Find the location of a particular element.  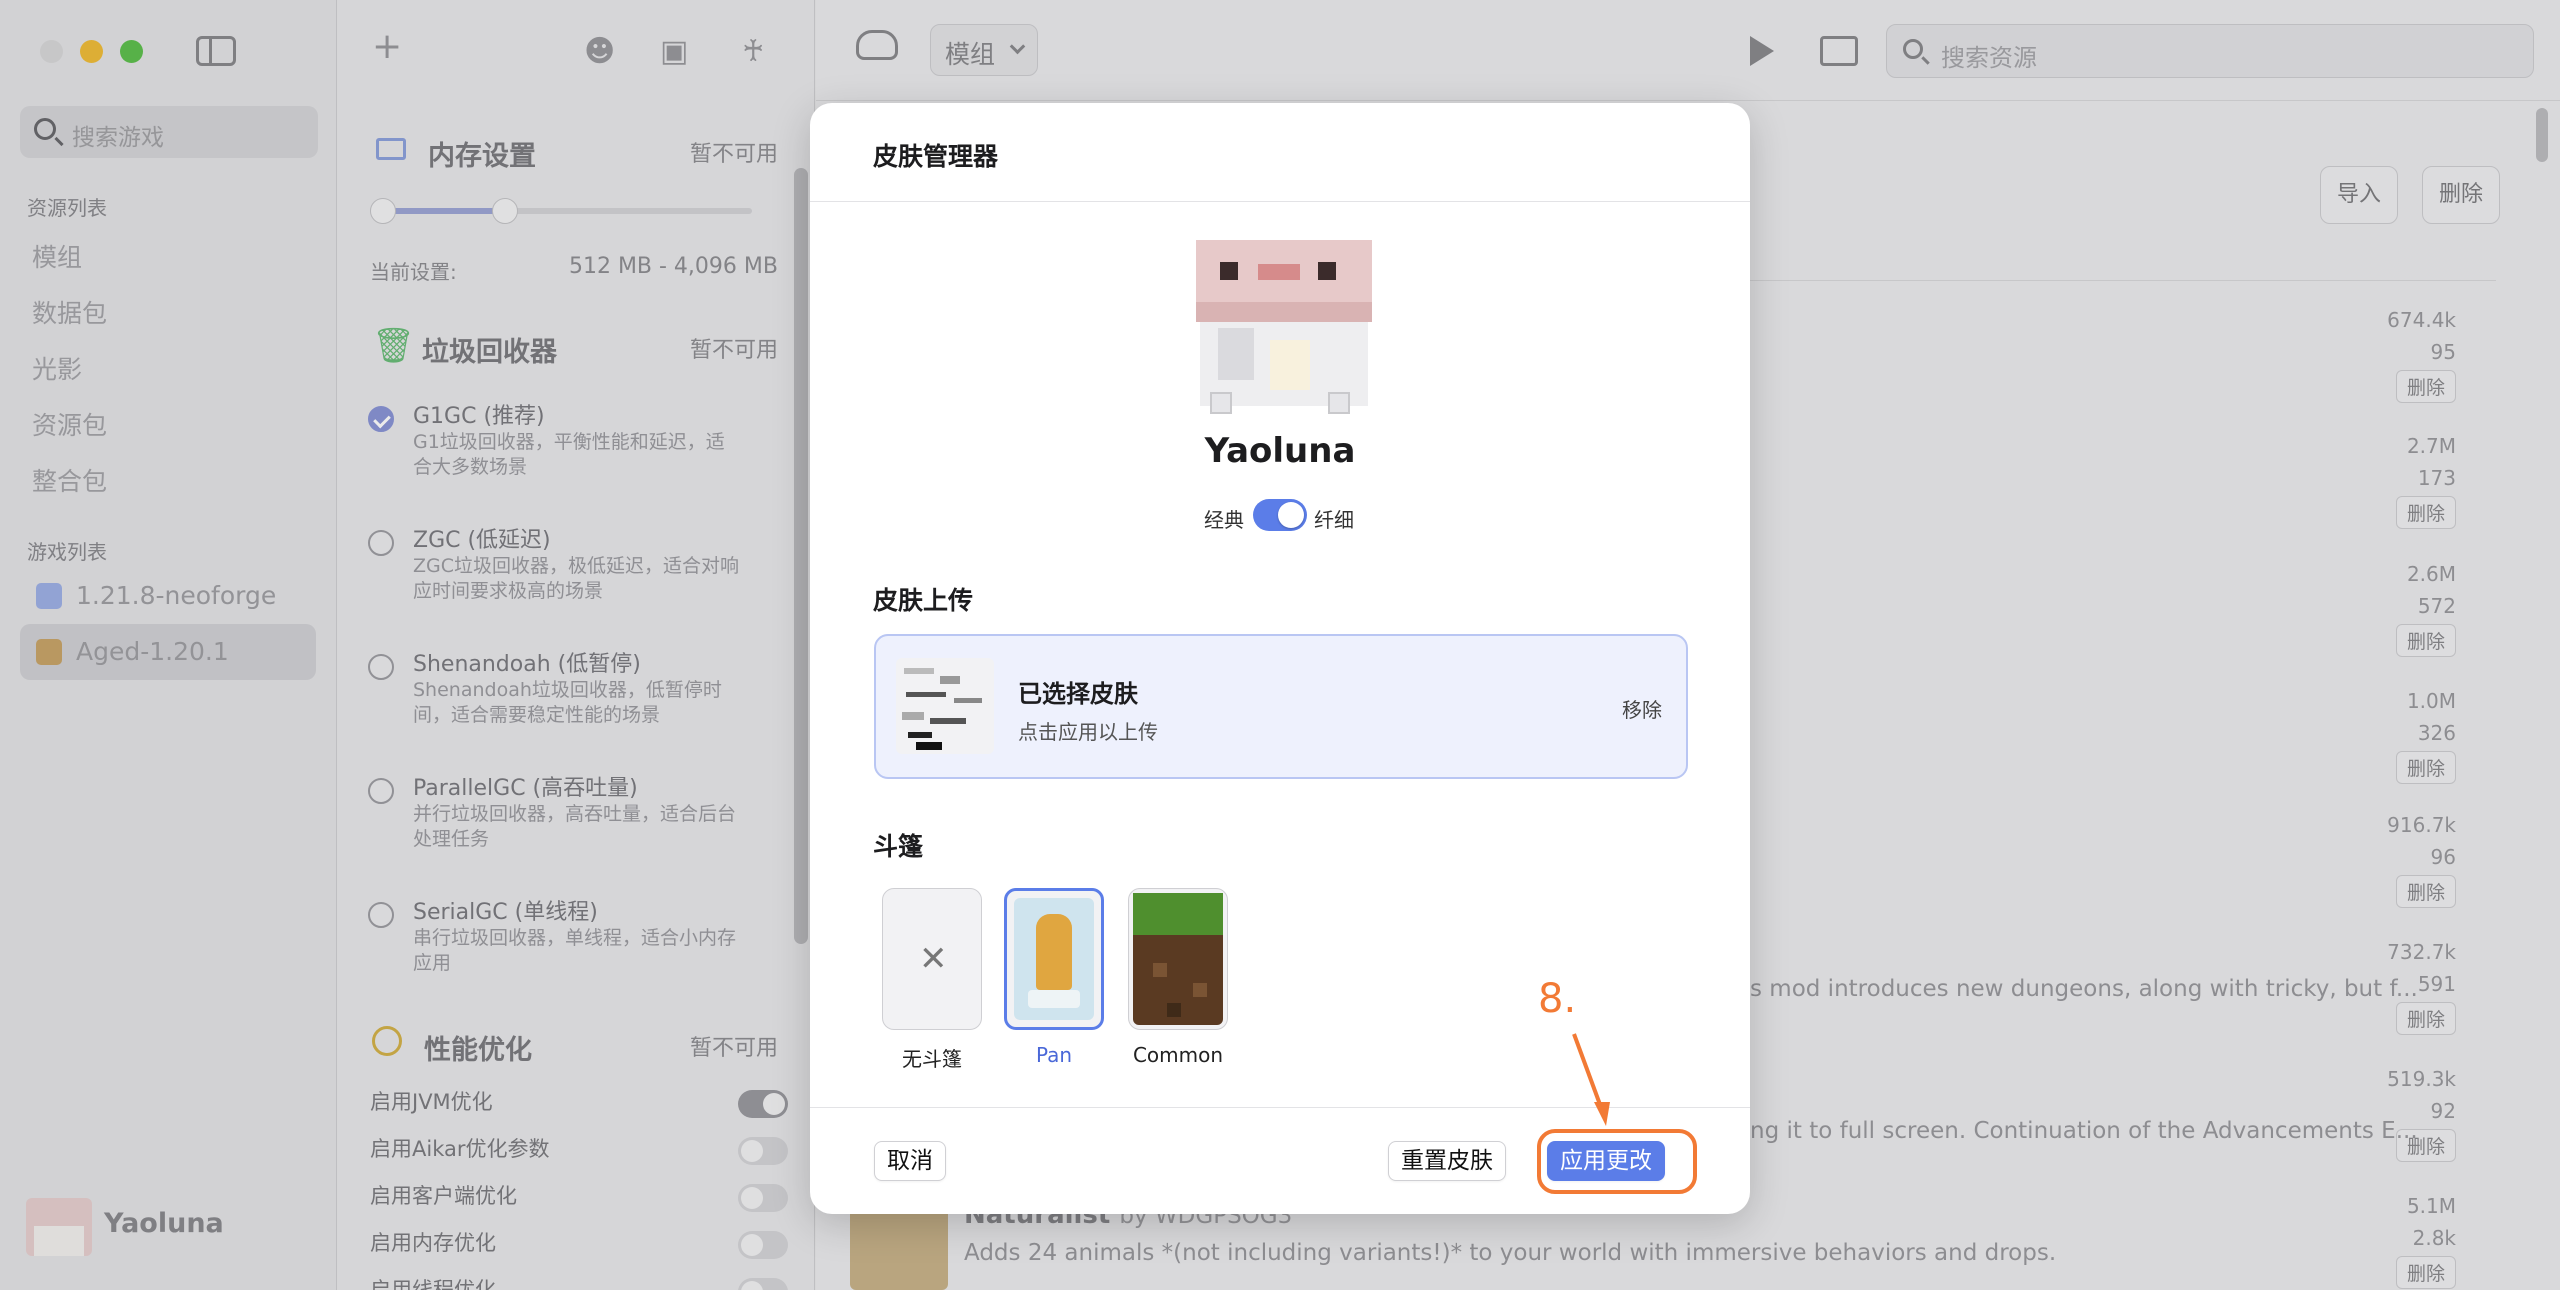

cape-option-none: ✕ is located at coordinates (932, 959).